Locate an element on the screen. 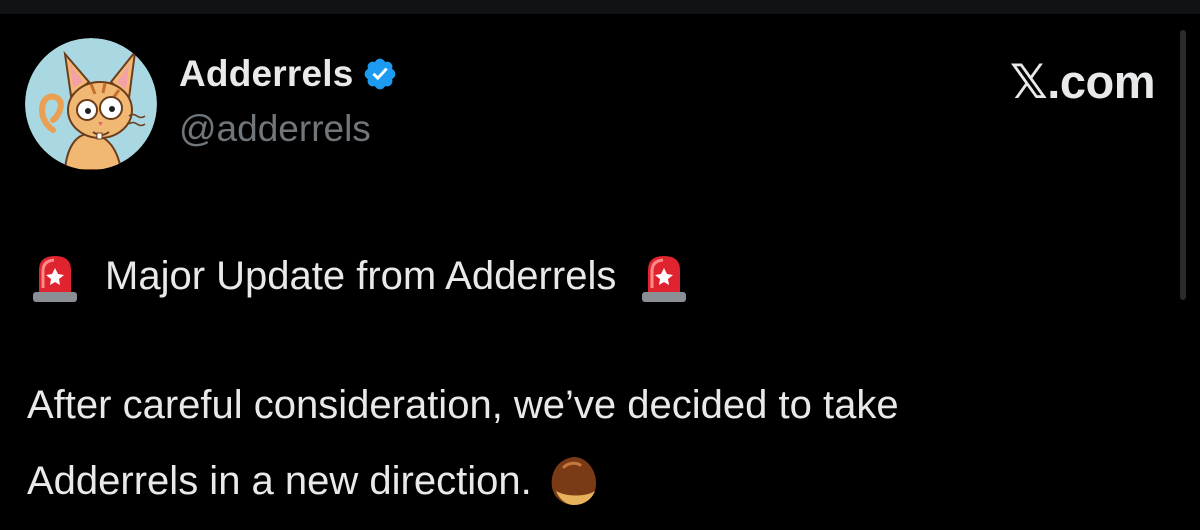 The height and width of the screenshot is (530, 1200). tweet-headline-row: Major Update from Adderrels is located at coordinates (359, 276).